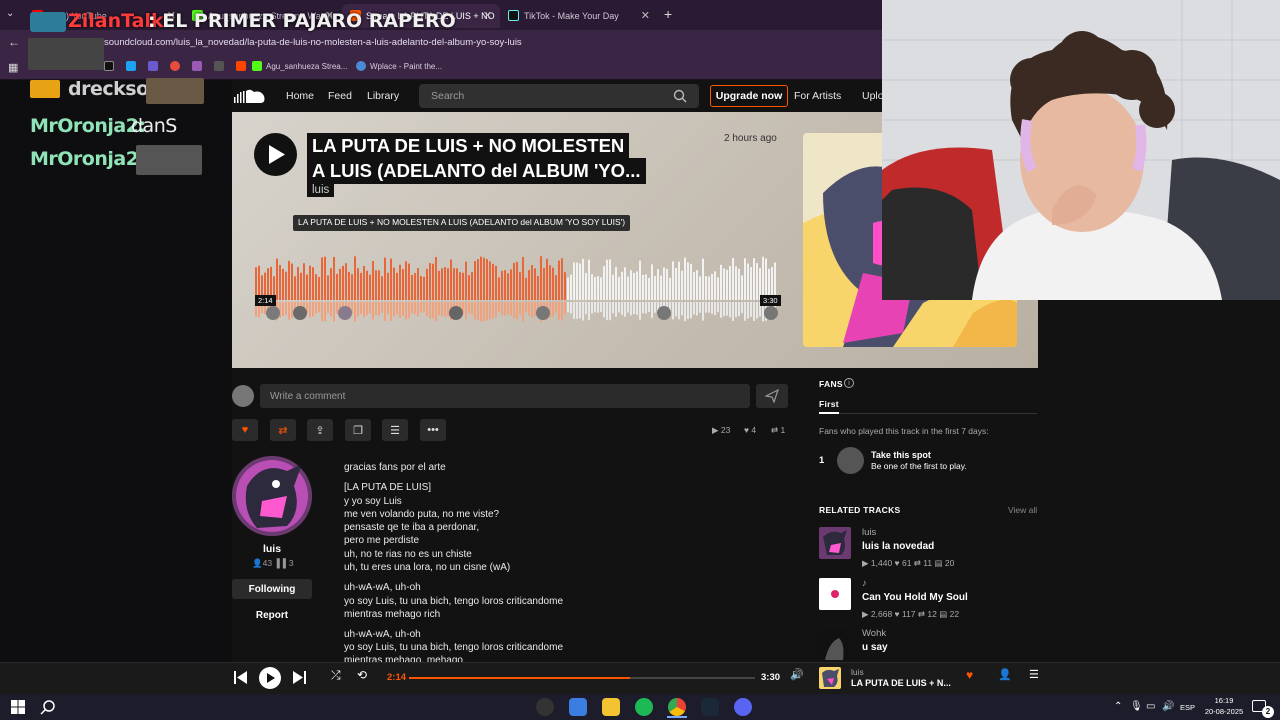  I want to click on view-all-link: View all, so click(1022, 510).